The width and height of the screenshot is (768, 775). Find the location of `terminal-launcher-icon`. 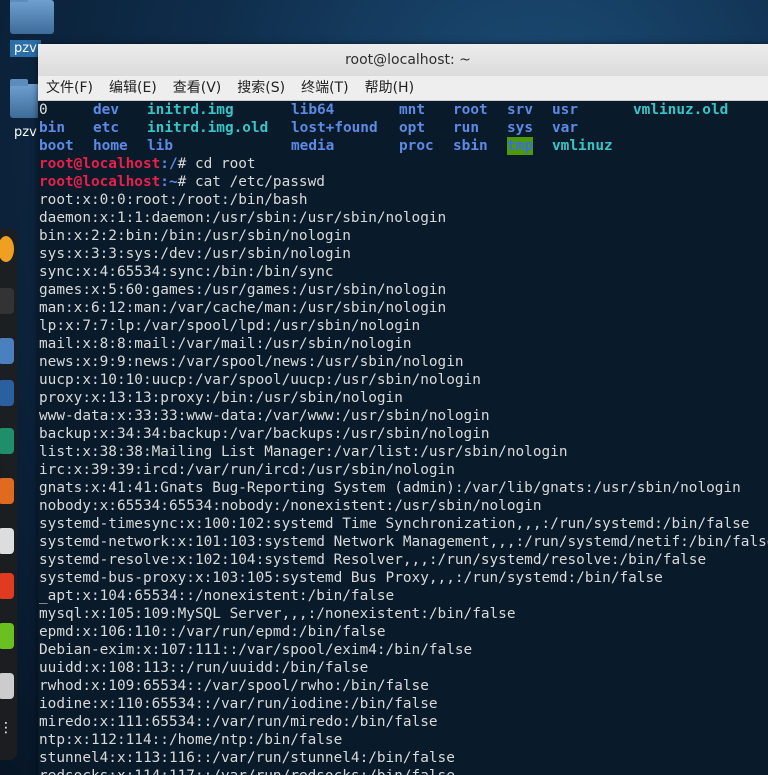

terminal-launcher-icon is located at coordinates (7, 301).